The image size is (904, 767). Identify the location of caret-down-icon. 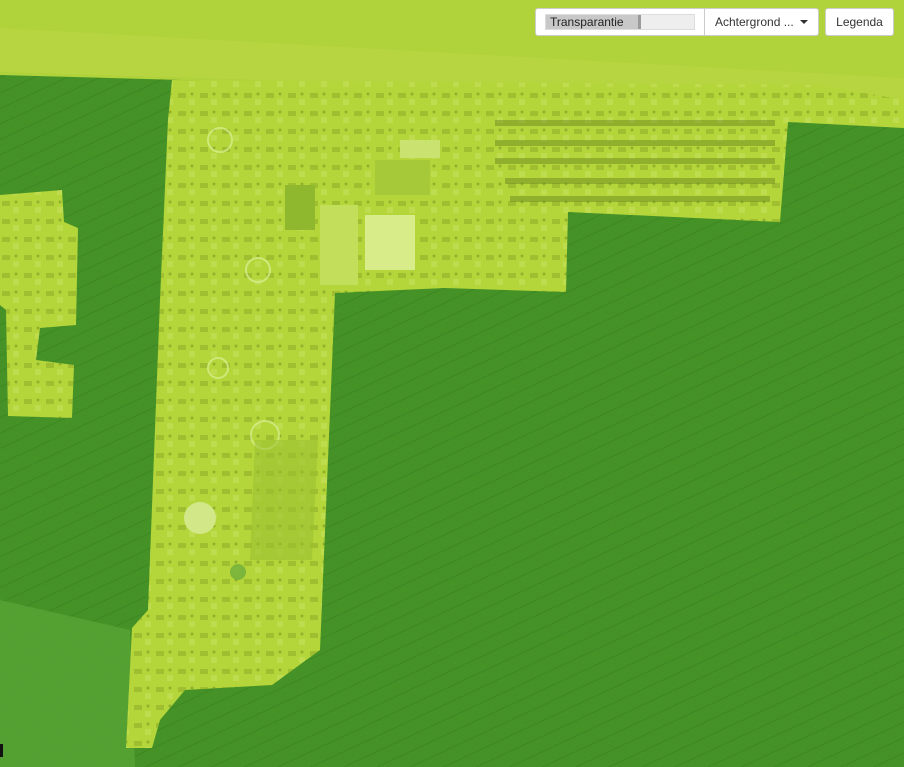
(803, 22).